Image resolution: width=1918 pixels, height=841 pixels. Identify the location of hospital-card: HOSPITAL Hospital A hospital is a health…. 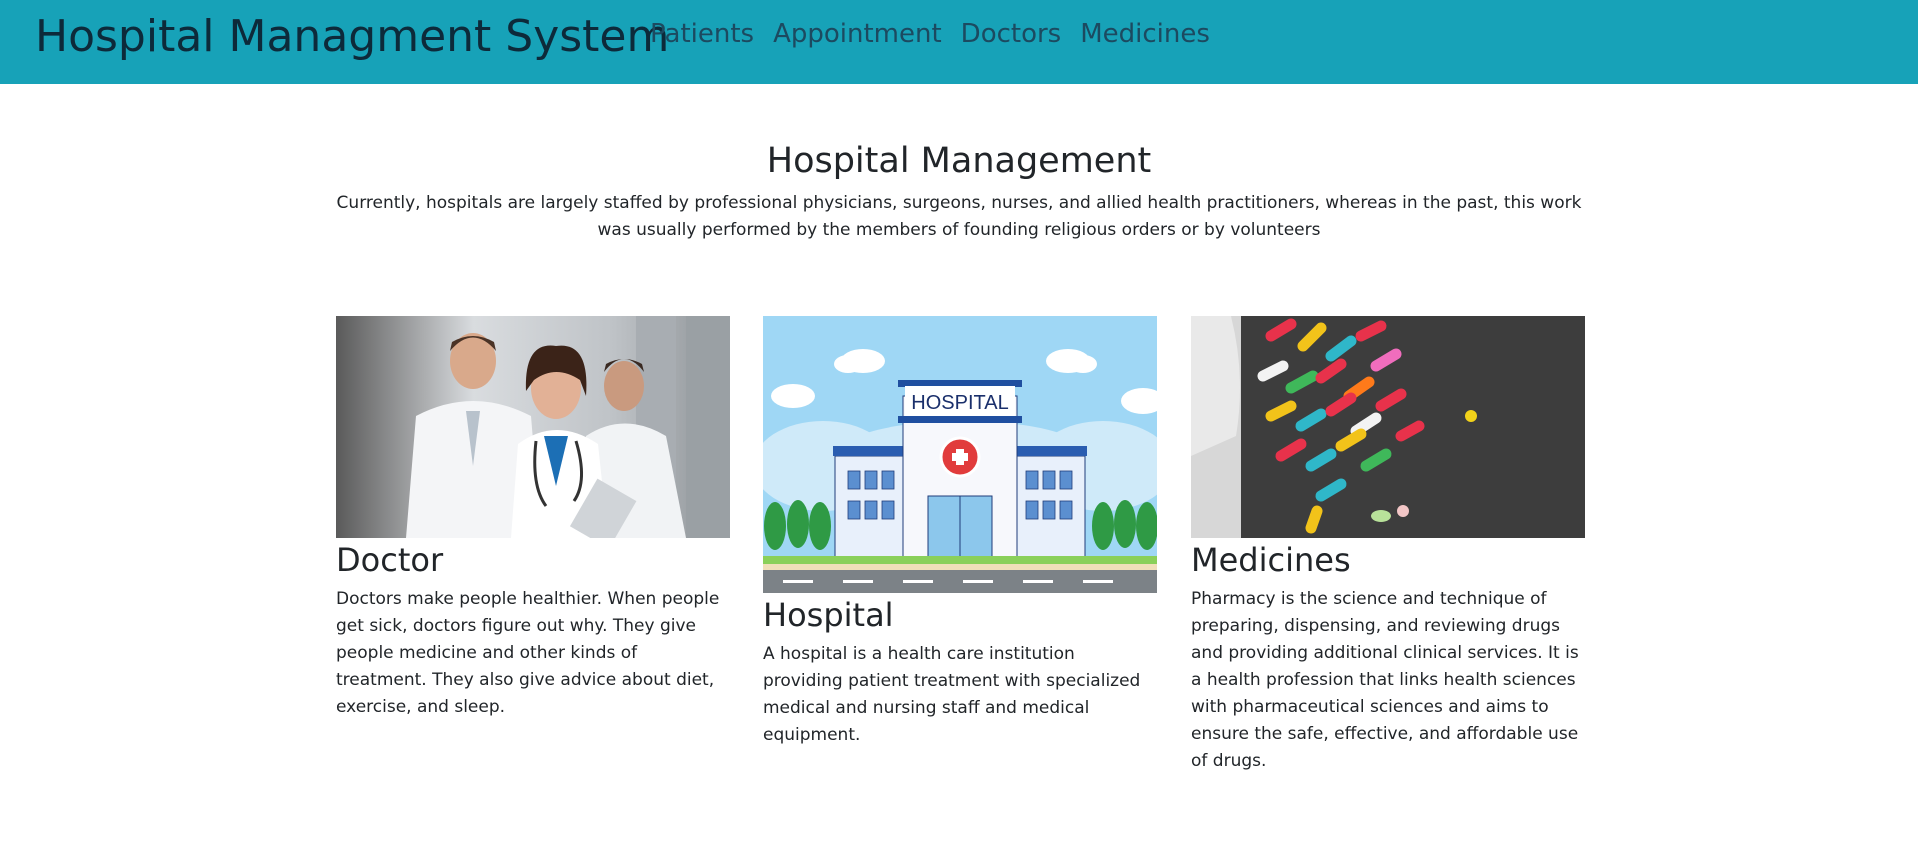
(960, 532).